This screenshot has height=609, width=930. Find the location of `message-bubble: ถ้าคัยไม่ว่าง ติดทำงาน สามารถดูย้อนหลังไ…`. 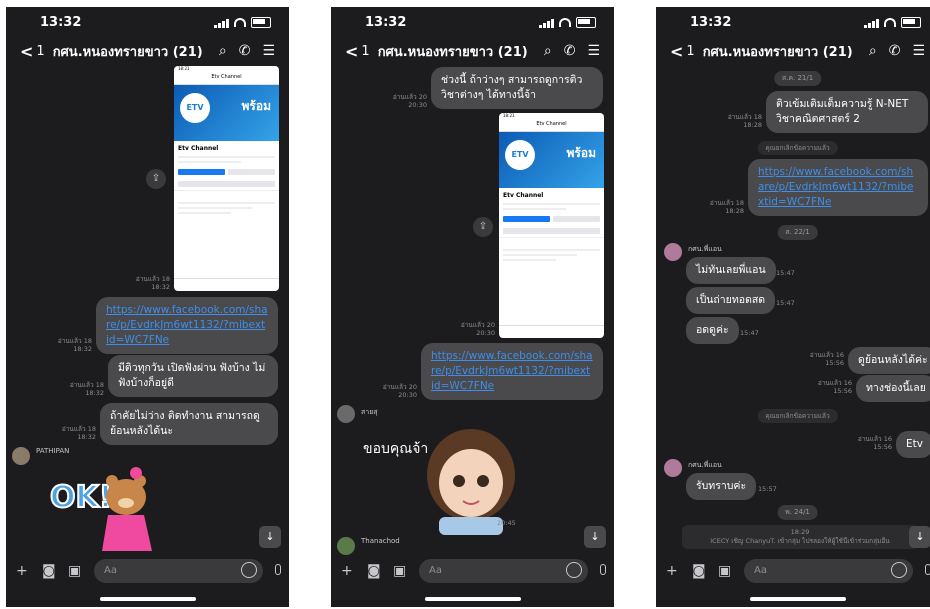

message-bubble: ถ้าคัยไม่ว่าง ติดทำงาน สามารถดูย้อนหลังไ… is located at coordinates (189, 424).